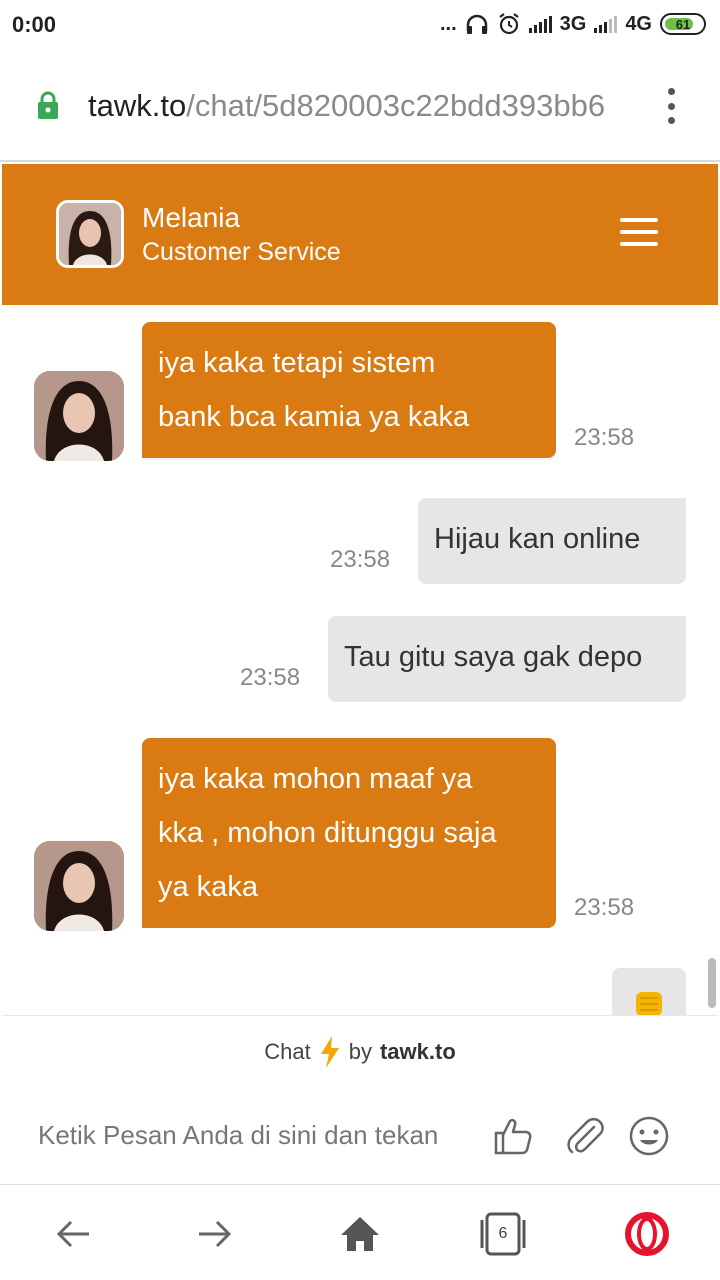 The width and height of the screenshot is (720, 1280). What do you see at coordinates (540, 24) in the screenshot?
I see `signal-icon` at bounding box center [540, 24].